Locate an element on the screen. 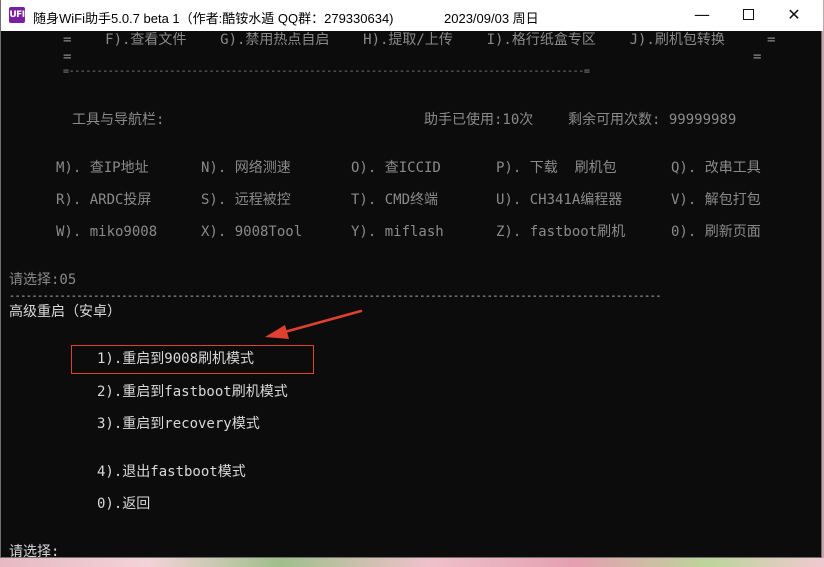  tool-item: X). 9008Tool is located at coordinates (252, 232).